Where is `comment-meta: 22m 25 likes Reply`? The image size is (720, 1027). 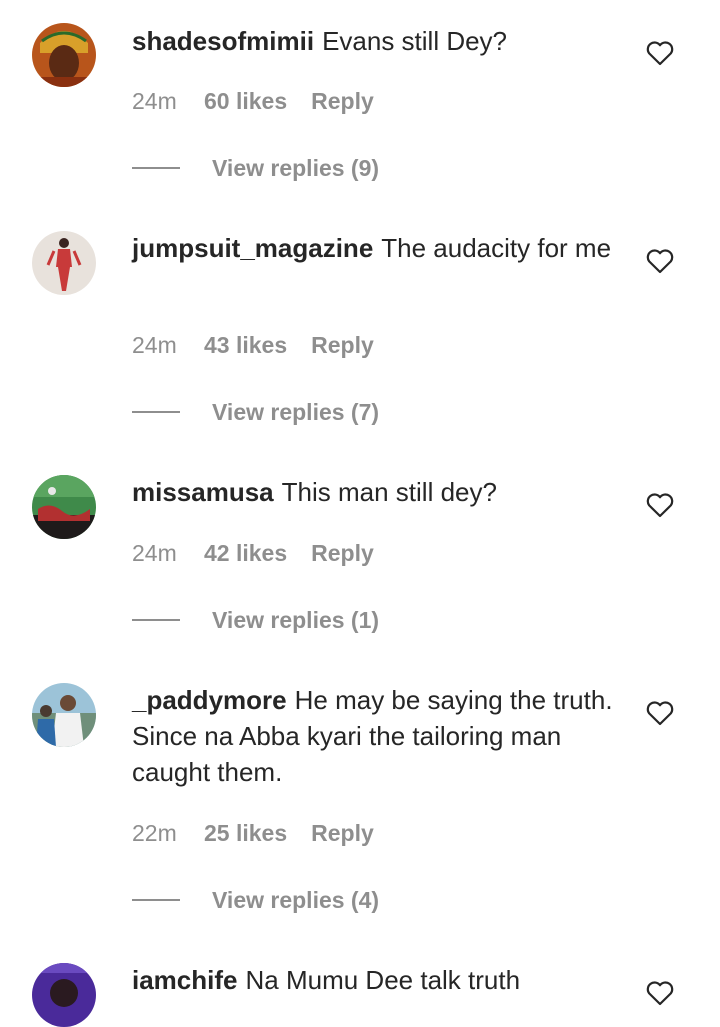 comment-meta: 22m 25 likes Reply is located at coordinates (253, 833).